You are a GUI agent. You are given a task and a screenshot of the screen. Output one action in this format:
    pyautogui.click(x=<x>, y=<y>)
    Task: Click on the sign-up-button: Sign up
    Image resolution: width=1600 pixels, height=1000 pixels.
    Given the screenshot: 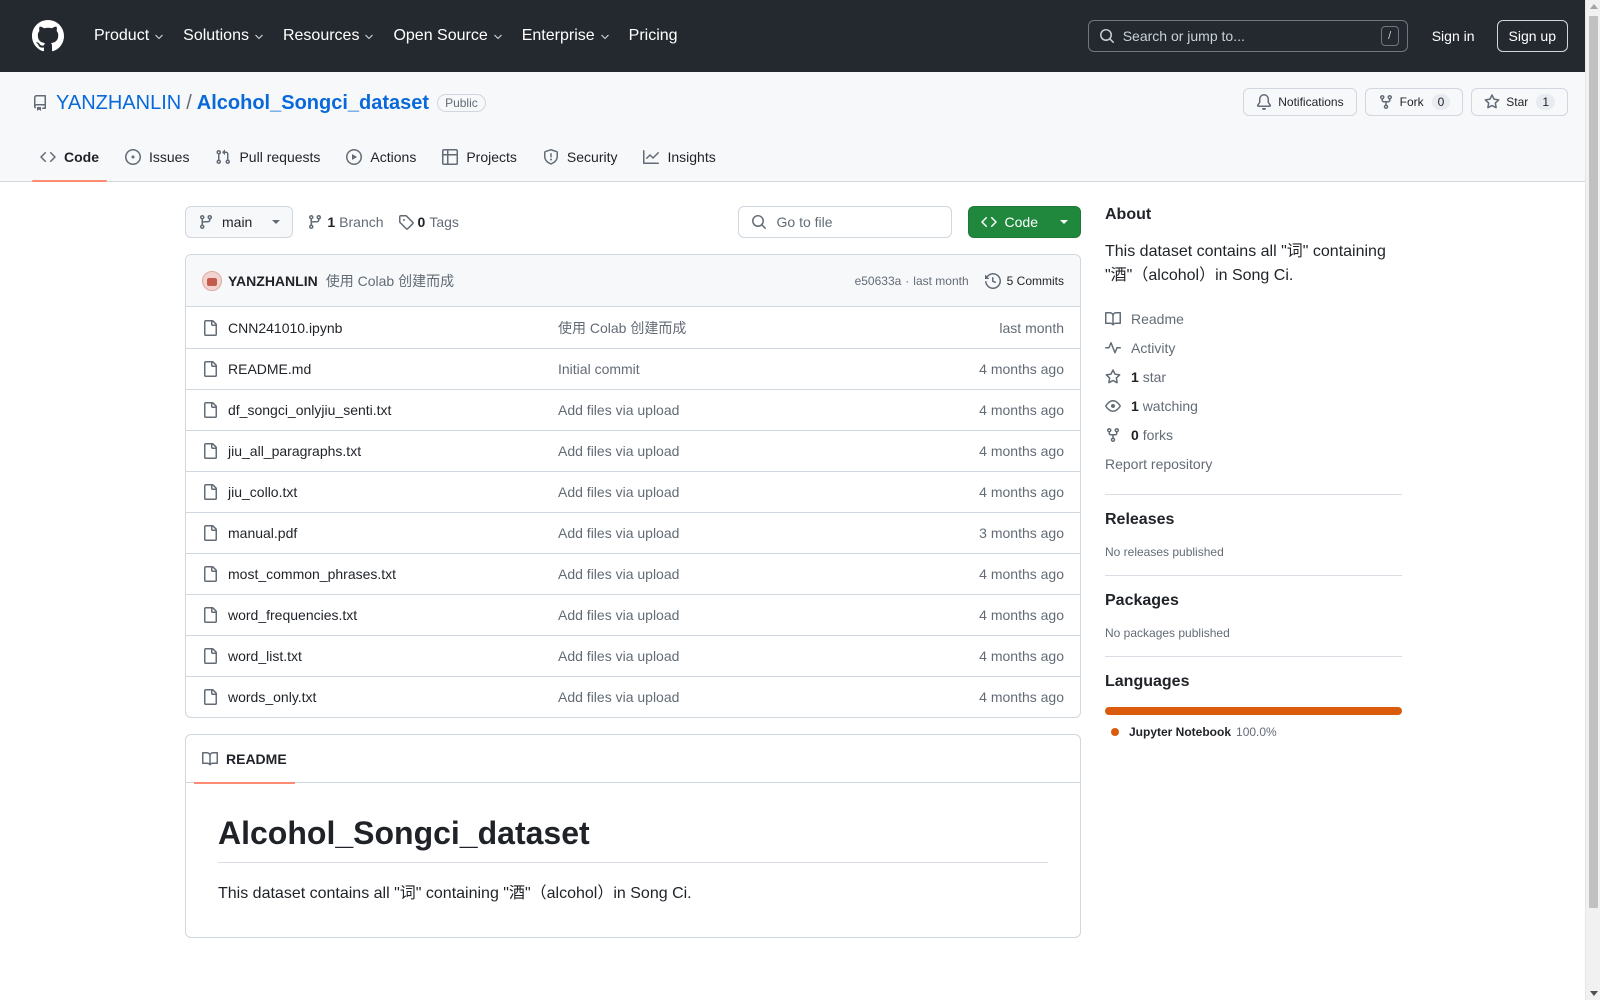 What is the action you would take?
    pyautogui.click(x=1532, y=36)
    